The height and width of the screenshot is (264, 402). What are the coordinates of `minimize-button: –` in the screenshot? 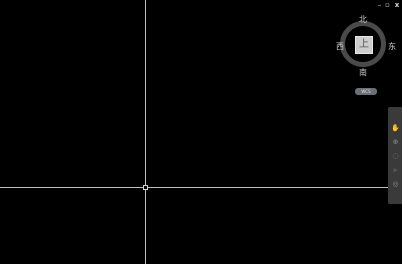 It's located at (379, 5).